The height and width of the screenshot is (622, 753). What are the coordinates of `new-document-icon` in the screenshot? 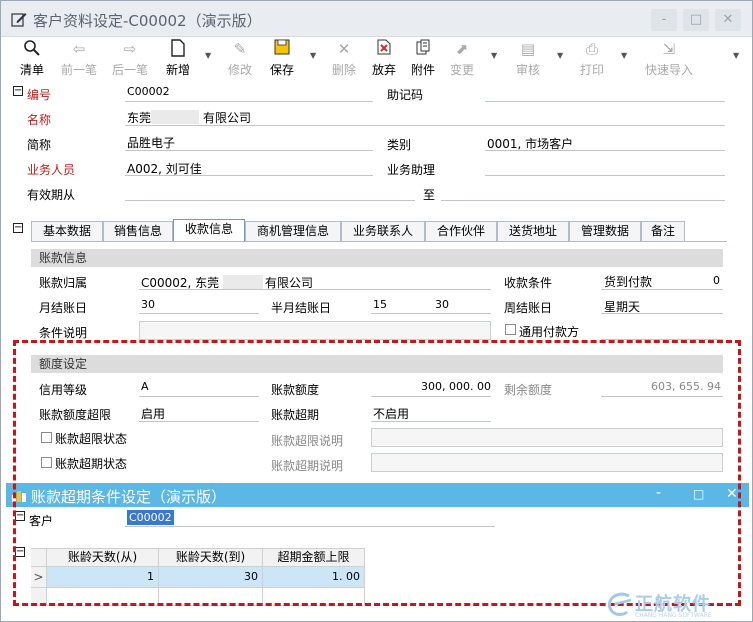 It's located at (178, 48).